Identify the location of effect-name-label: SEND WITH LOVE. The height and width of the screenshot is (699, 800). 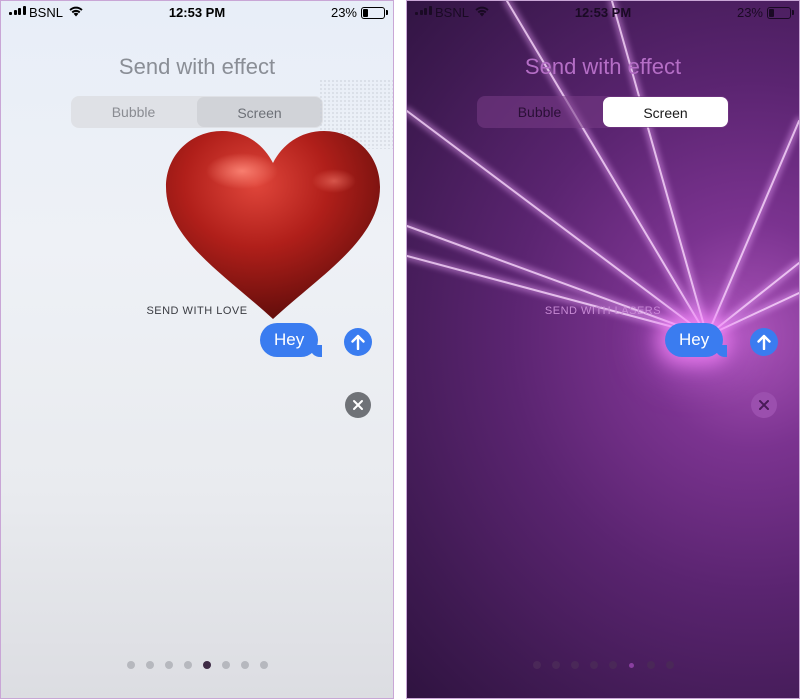
(197, 311).